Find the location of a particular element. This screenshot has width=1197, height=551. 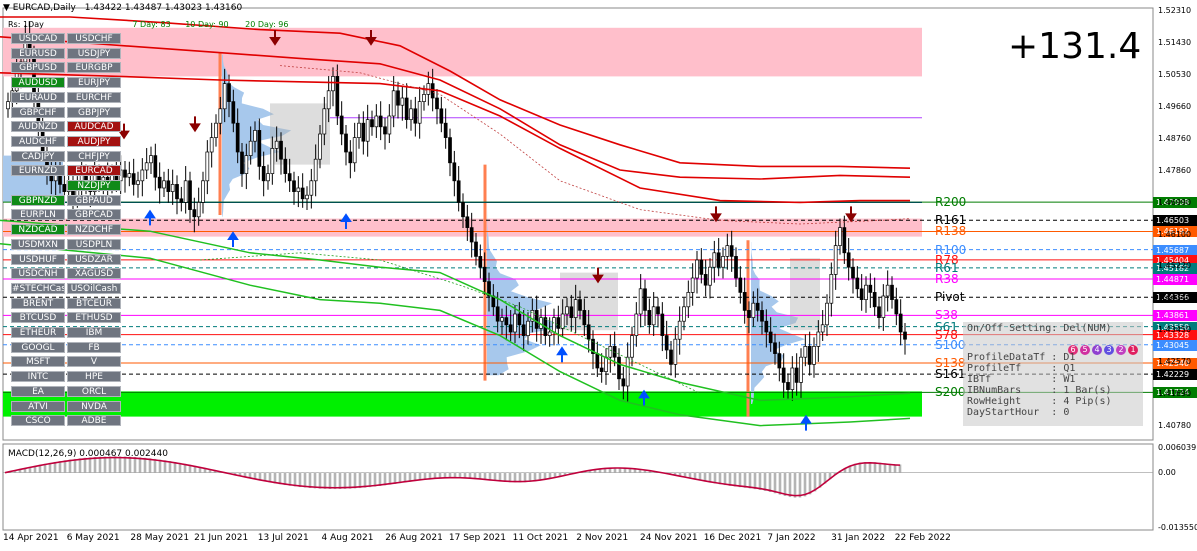

symbol-button-hpe: HPE is located at coordinates (94, 377).